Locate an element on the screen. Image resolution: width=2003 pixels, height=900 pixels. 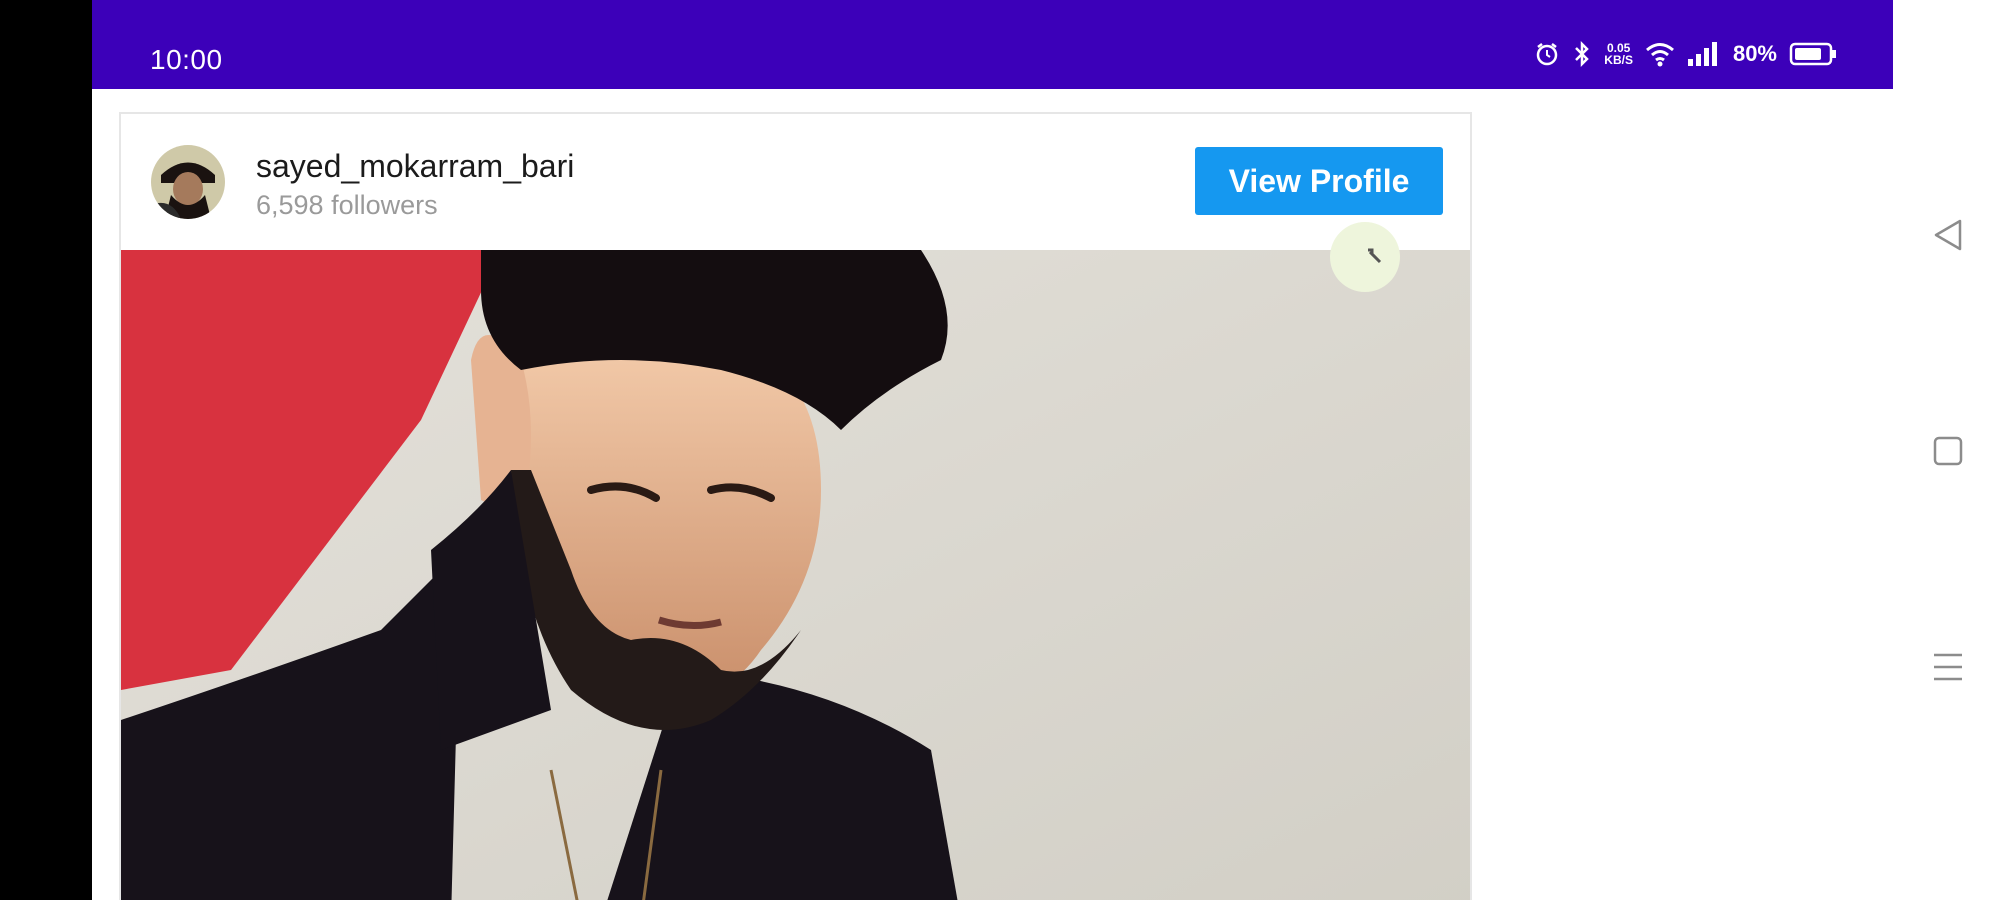
home-icon is located at coordinates (1948, 451).